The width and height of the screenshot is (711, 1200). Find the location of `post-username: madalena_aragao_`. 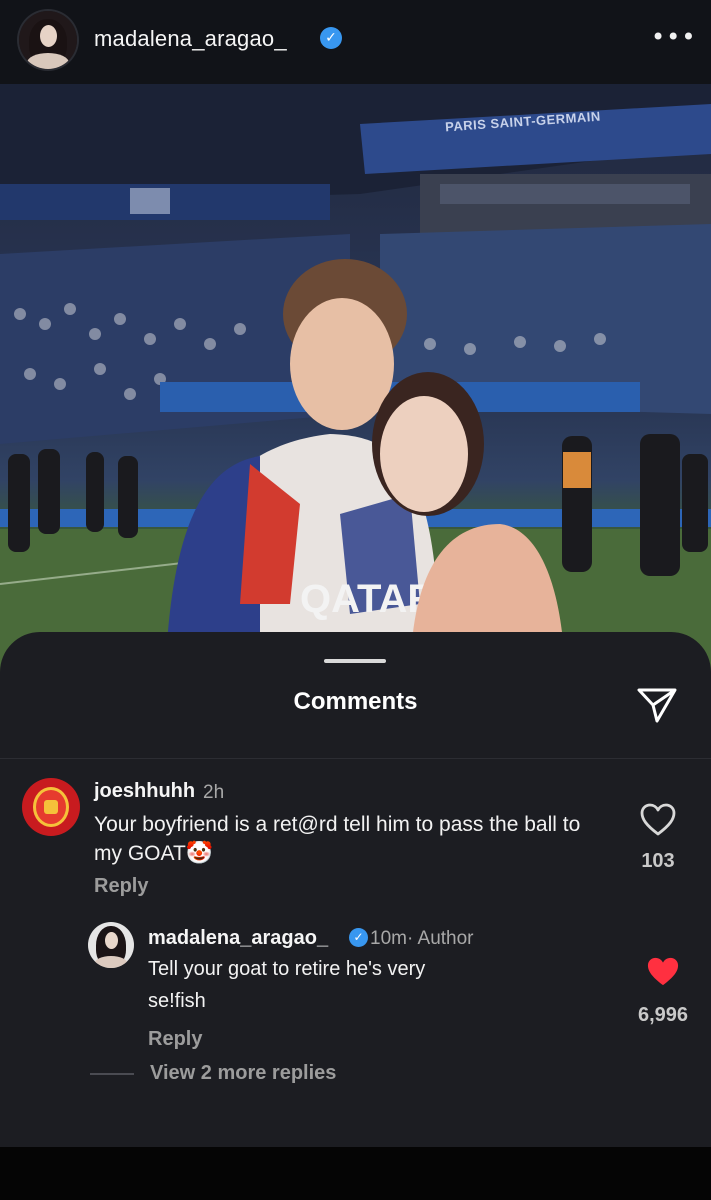

post-username: madalena_aragao_ is located at coordinates (190, 39).